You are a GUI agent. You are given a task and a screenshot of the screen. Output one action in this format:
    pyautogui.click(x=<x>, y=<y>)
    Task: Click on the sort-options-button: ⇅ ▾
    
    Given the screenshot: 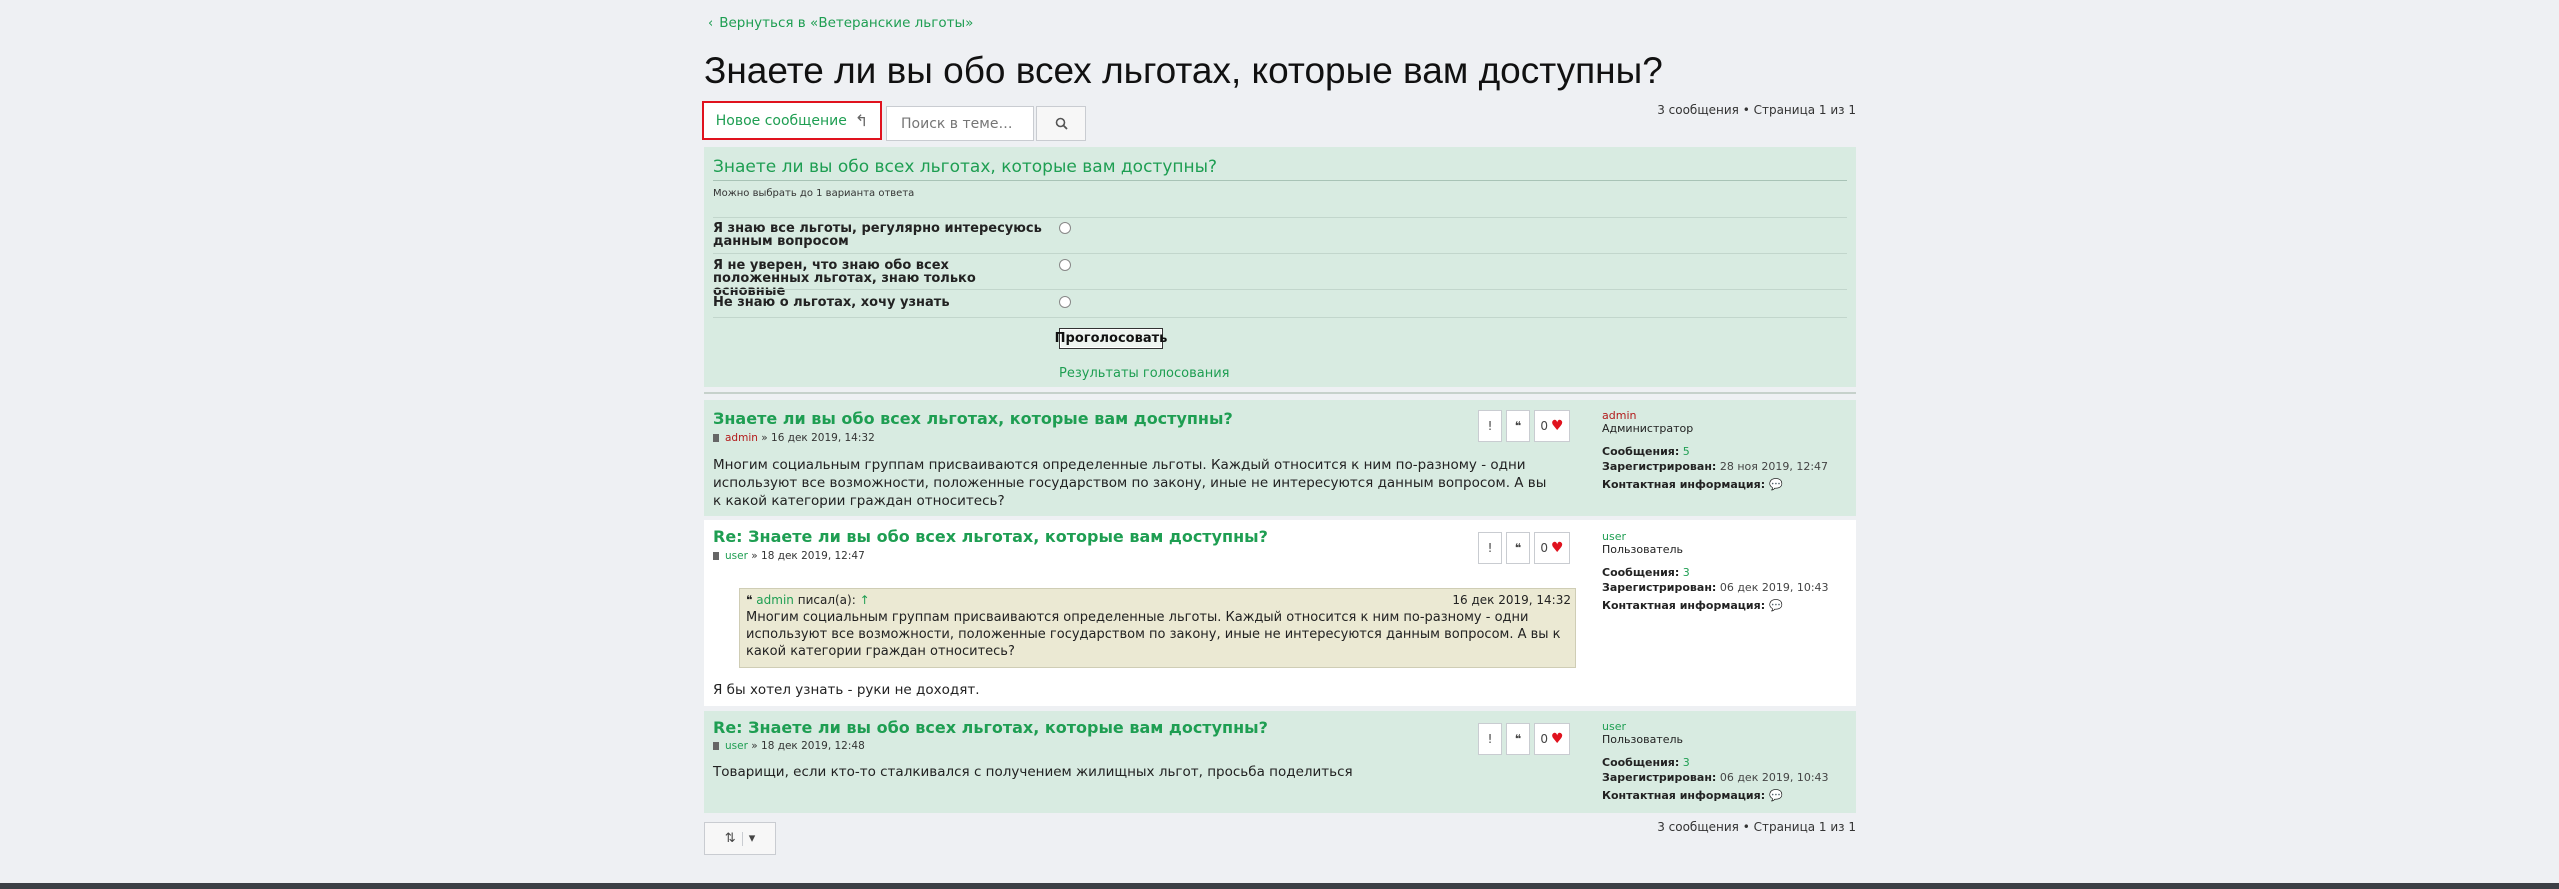 What is the action you would take?
    pyautogui.click(x=740, y=838)
    